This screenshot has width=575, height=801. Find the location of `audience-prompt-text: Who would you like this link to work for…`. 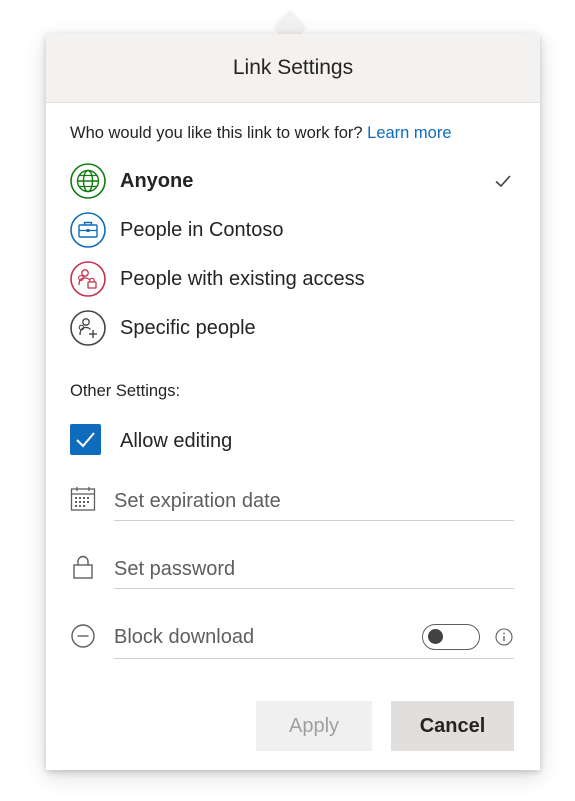

audience-prompt-text: Who would you like this link to work for… is located at coordinates (216, 133).